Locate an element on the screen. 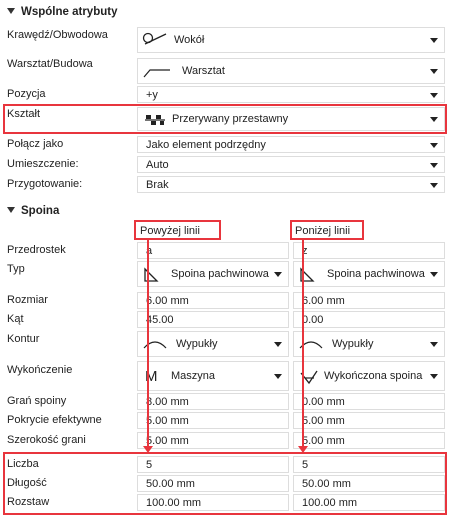  root-width-above-field: 5.00 mm is located at coordinates (213, 440).